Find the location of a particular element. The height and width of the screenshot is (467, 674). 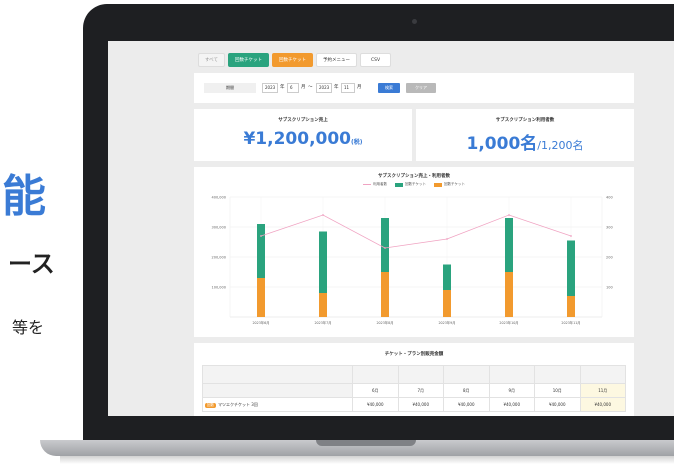

search-button: 検索 is located at coordinates (389, 88).